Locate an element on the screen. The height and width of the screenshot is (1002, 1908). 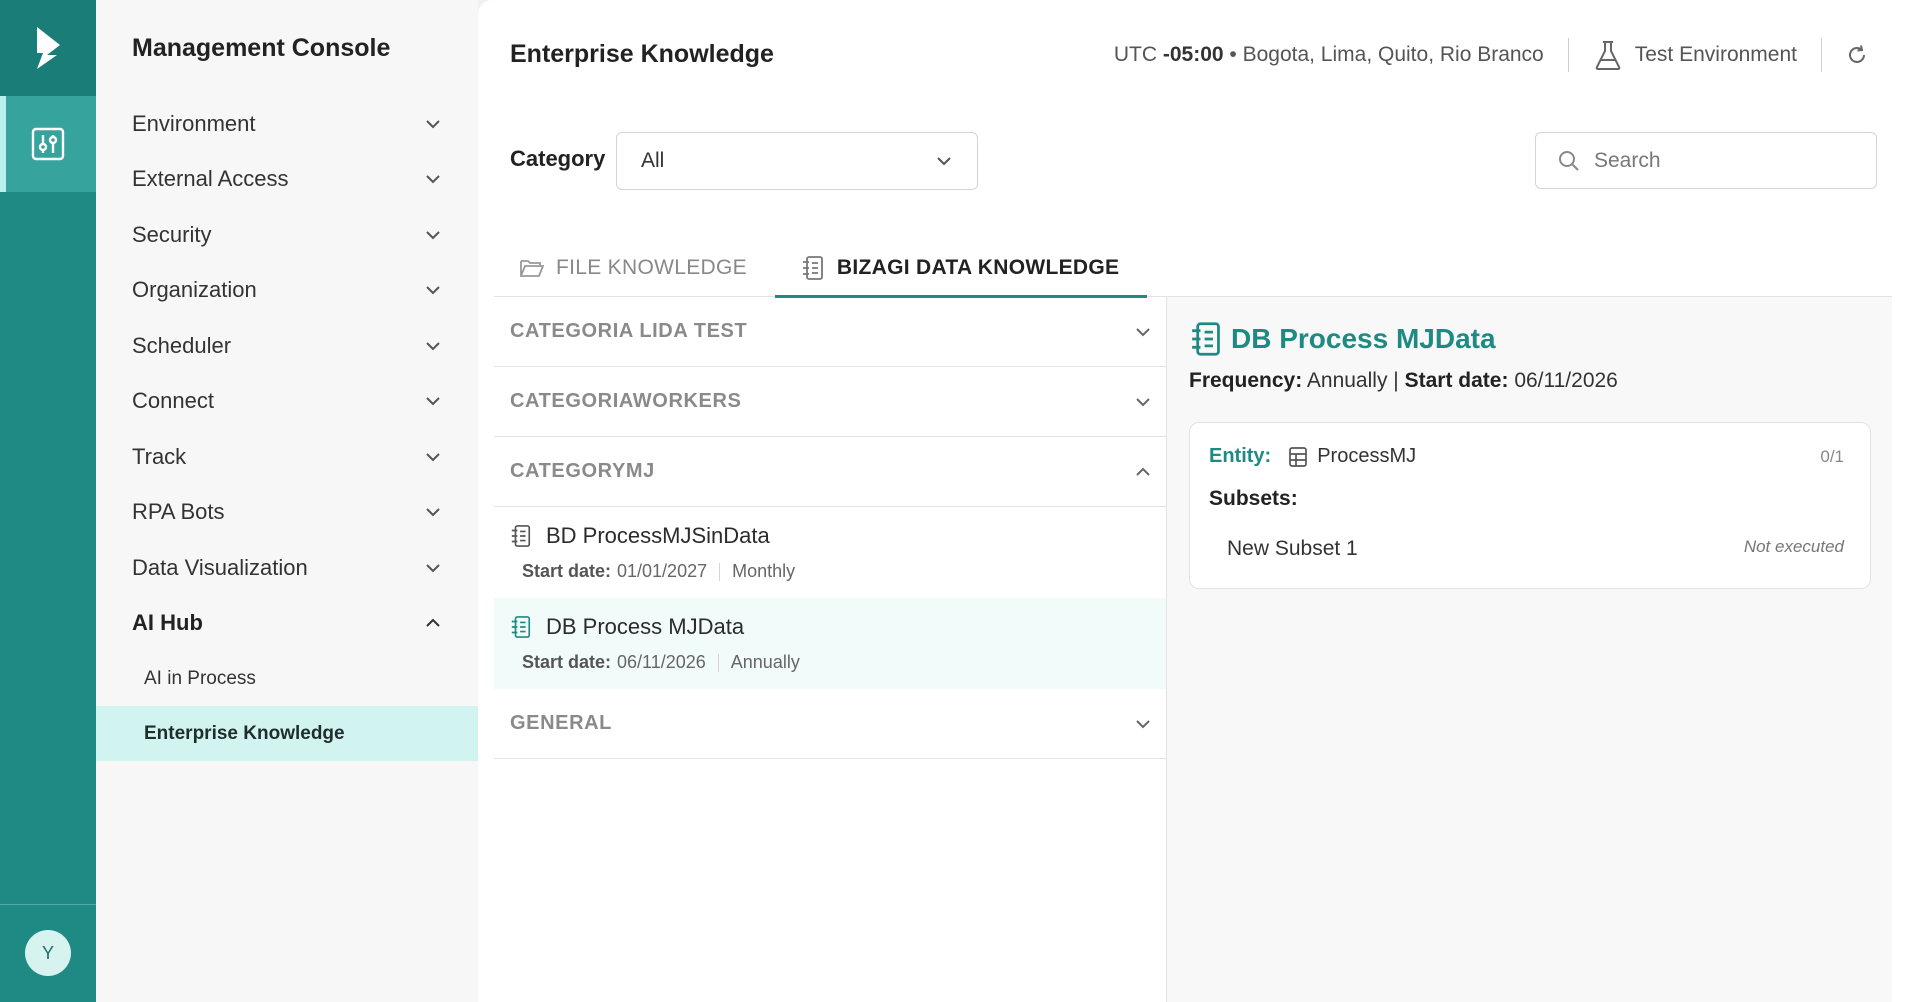
subset-count: 0/1 is located at coordinates (1832, 456).